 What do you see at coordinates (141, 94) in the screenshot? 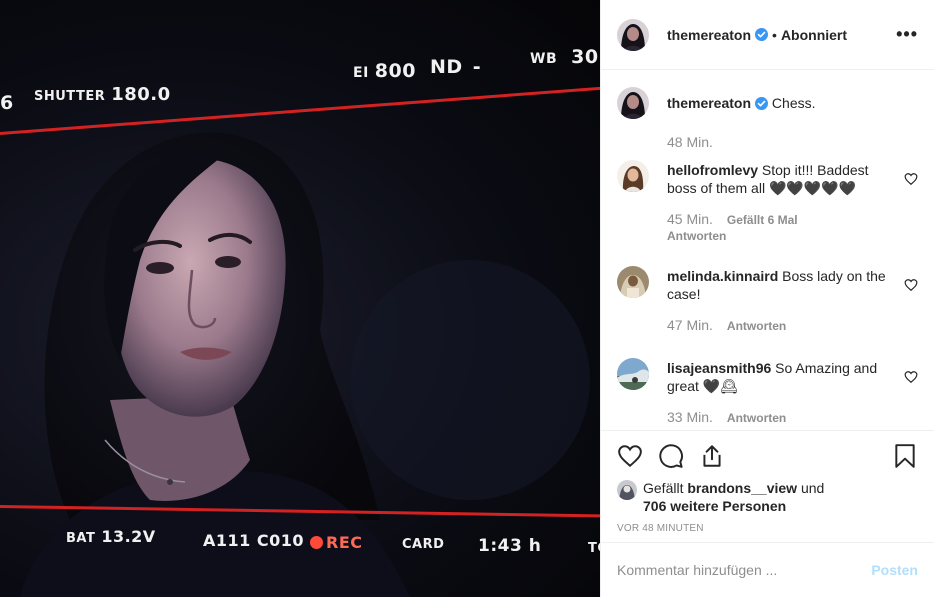
I see `hud-shutter-value: 180.0` at bounding box center [141, 94].